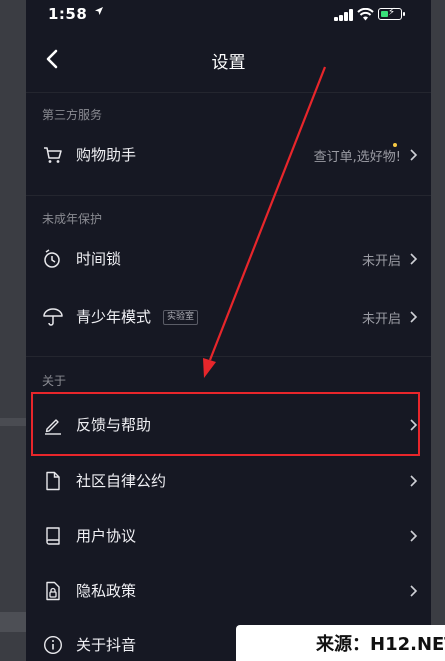  What do you see at coordinates (99, 259) in the screenshot?
I see `settings-item-label: 时间锁` at bounding box center [99, 259].